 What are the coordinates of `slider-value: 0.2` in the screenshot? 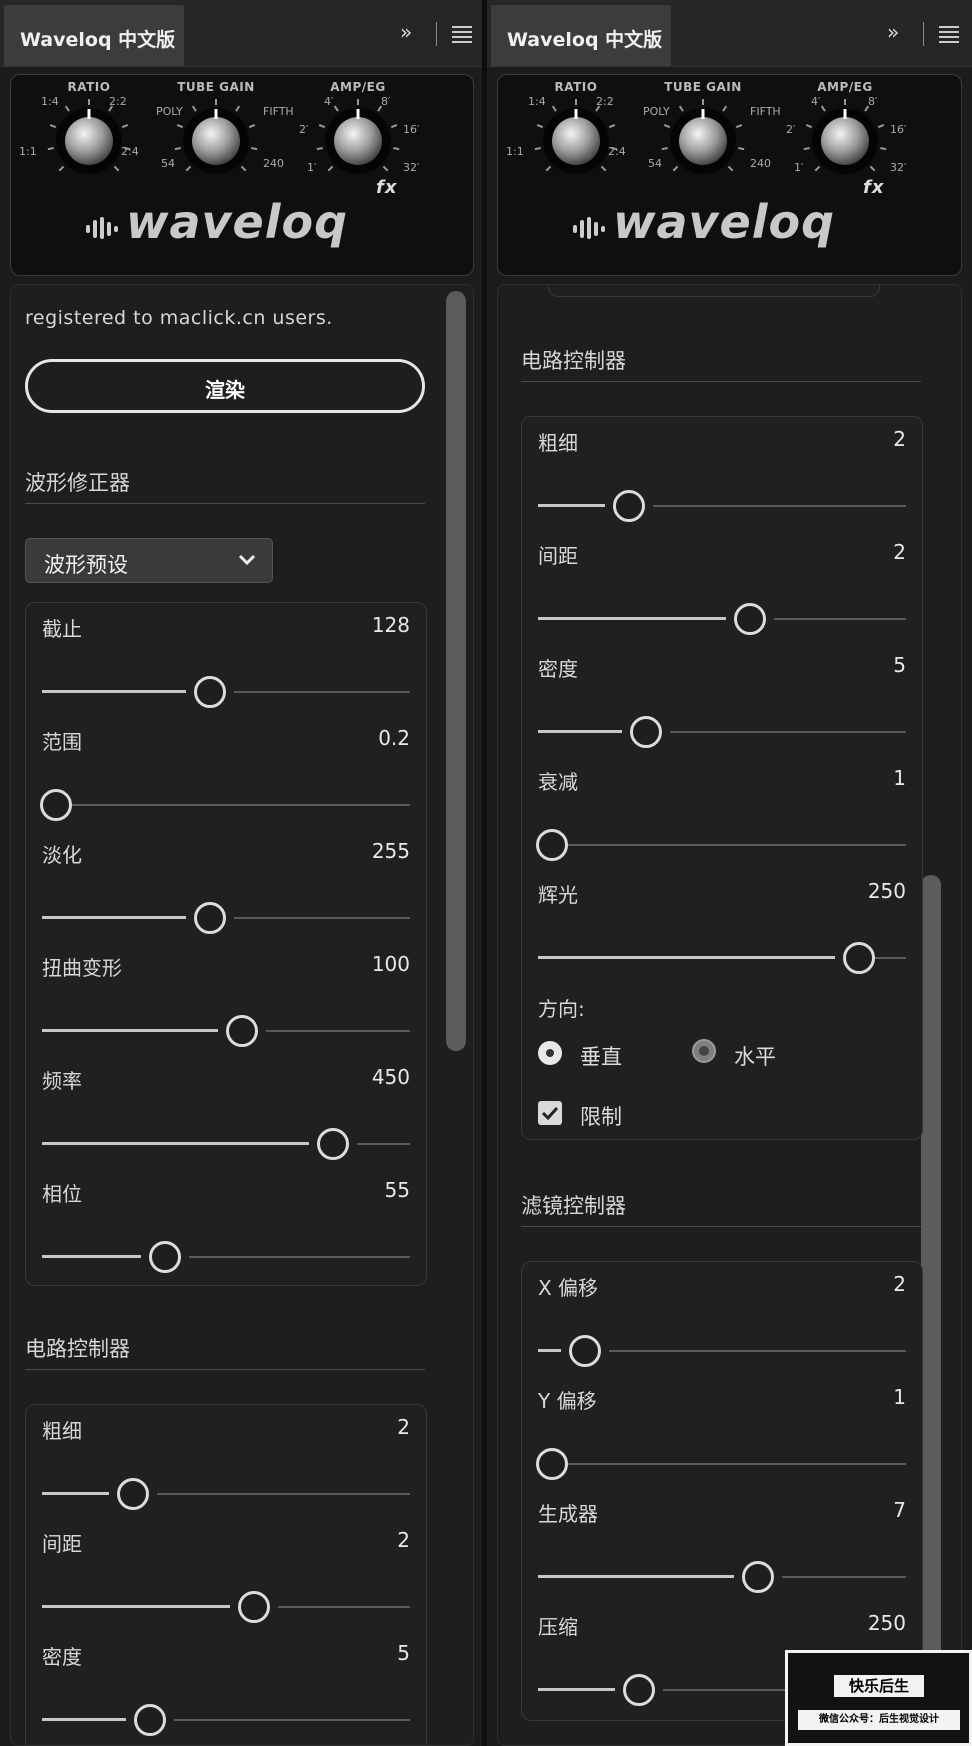 It's located at (394, 738).